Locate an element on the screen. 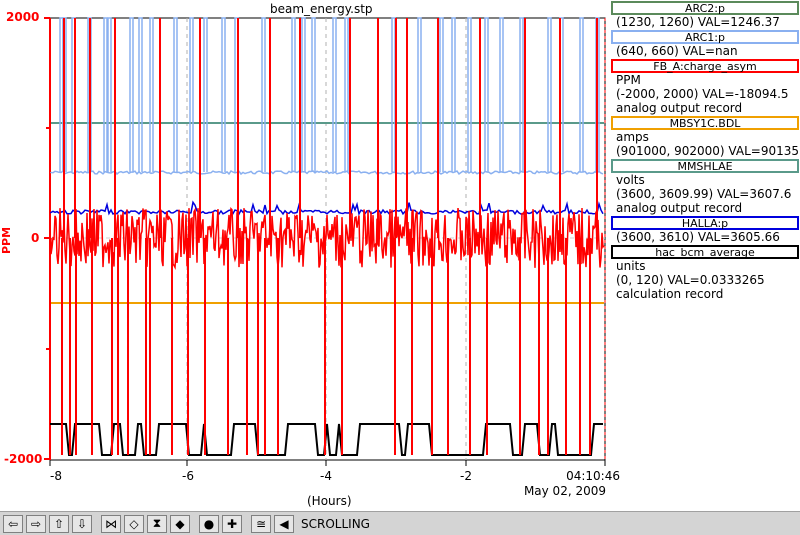 Image resolution: width=800 pixels, height=535 pixels. pan-up-icon: ⇧ is located at coordinates (59, 523).